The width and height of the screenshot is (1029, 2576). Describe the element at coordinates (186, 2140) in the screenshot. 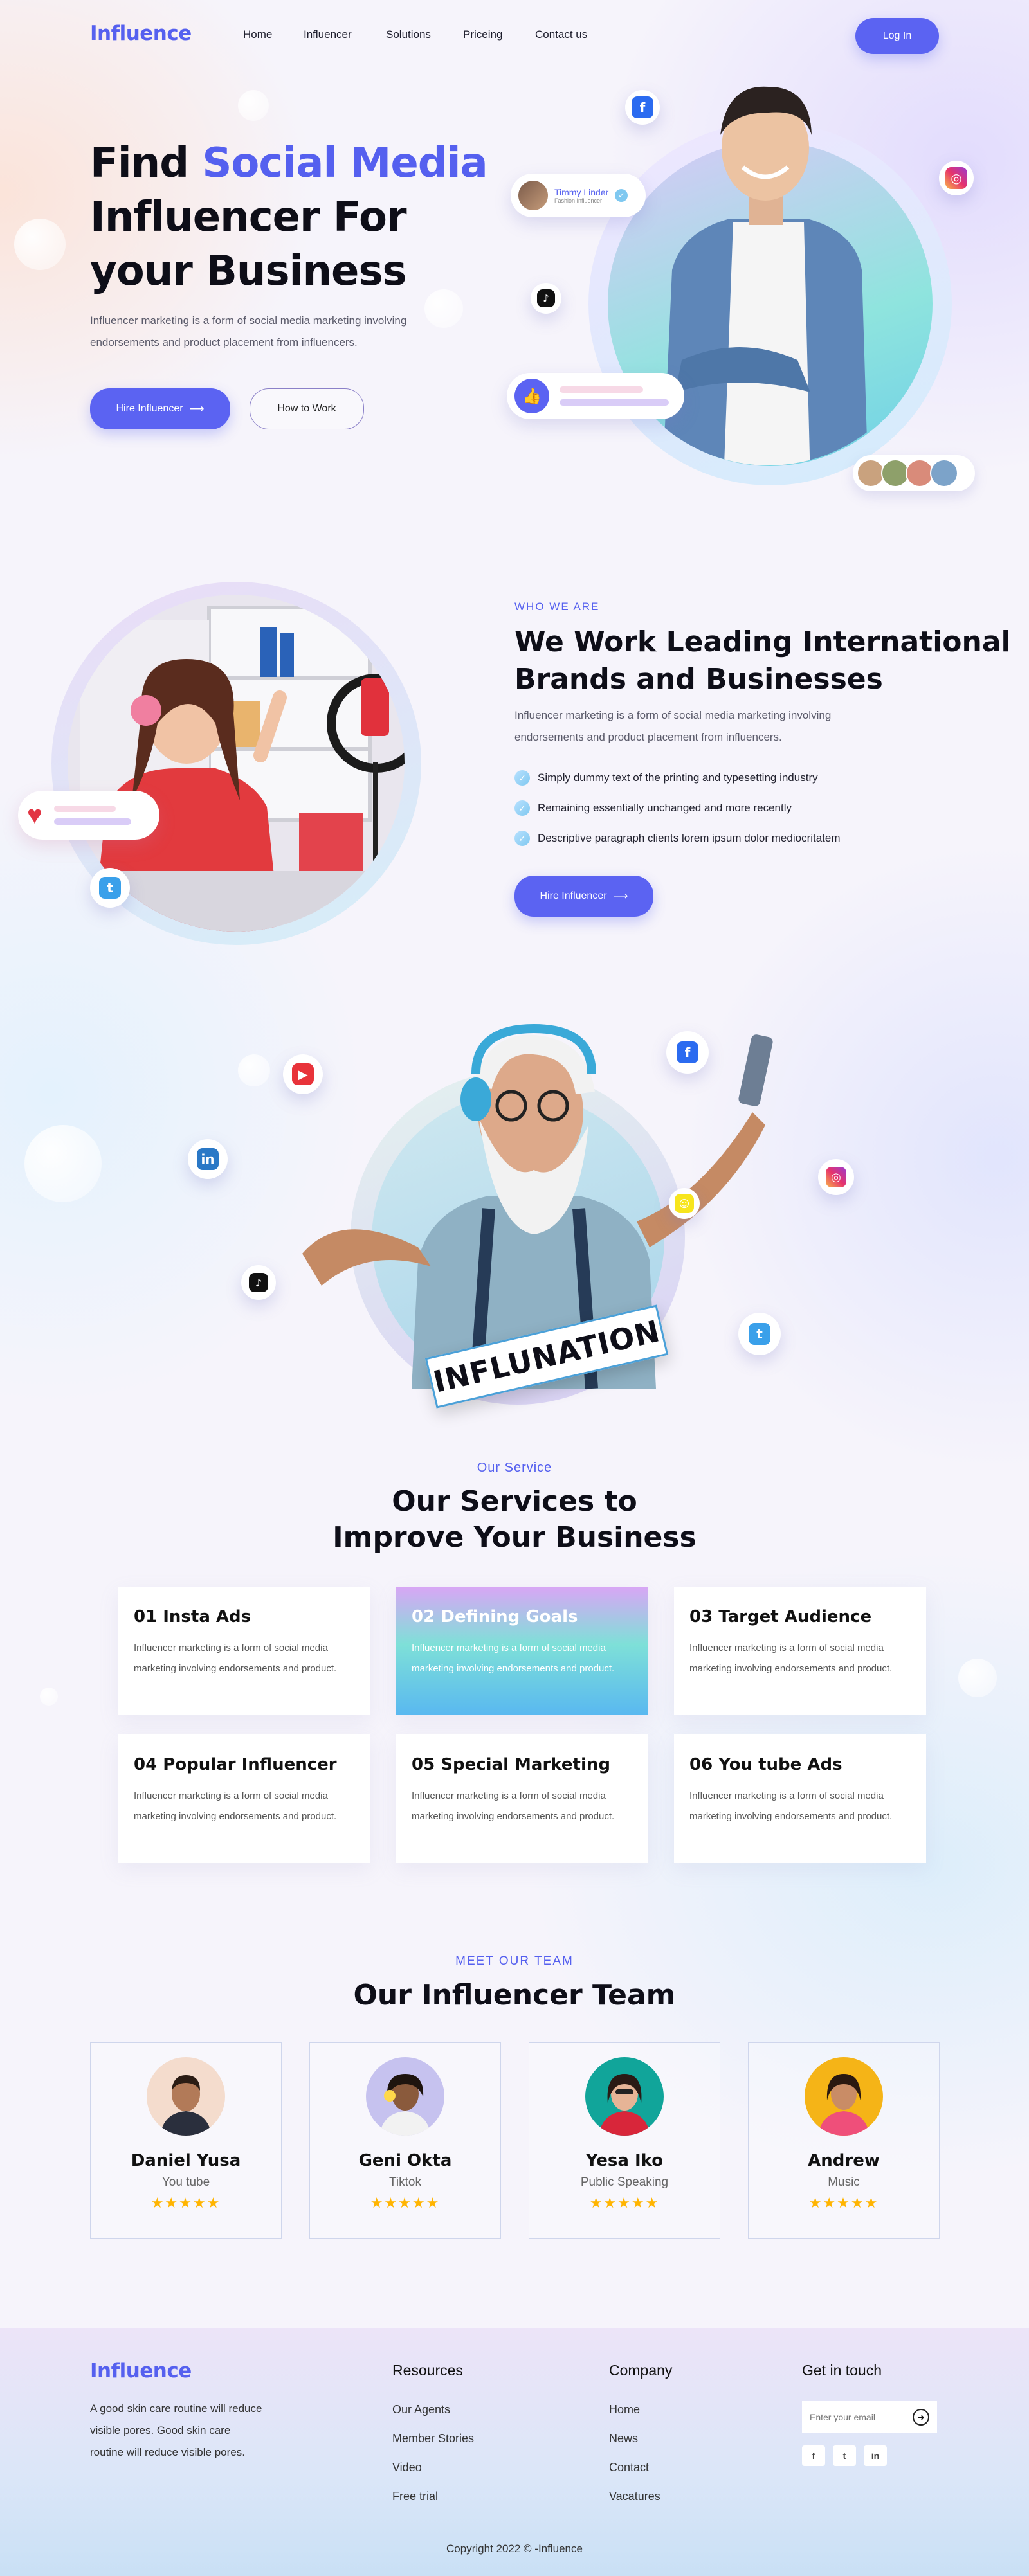

I see `team-card: Daniel Yusa You tube ★★★★★` at that location.